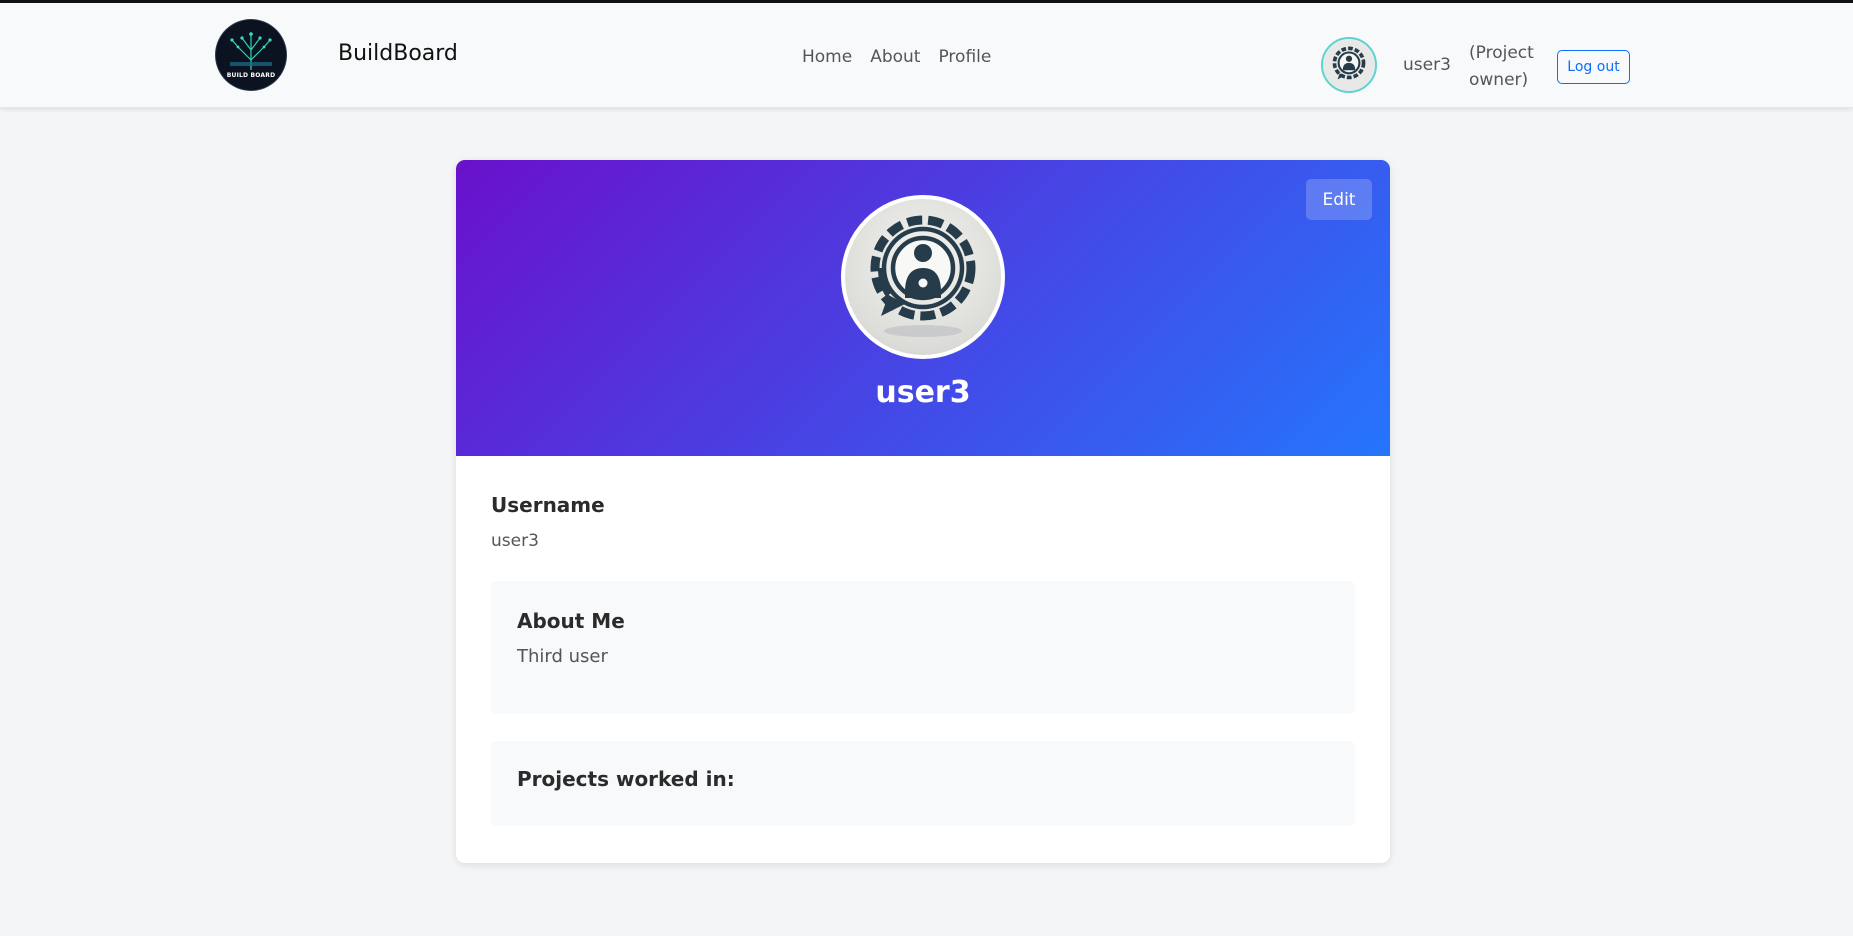 The image size is (1853, 936). Describe the element at coordinates (571, 621) in the screenshot. I see `about-me-title: About Me` at that location.